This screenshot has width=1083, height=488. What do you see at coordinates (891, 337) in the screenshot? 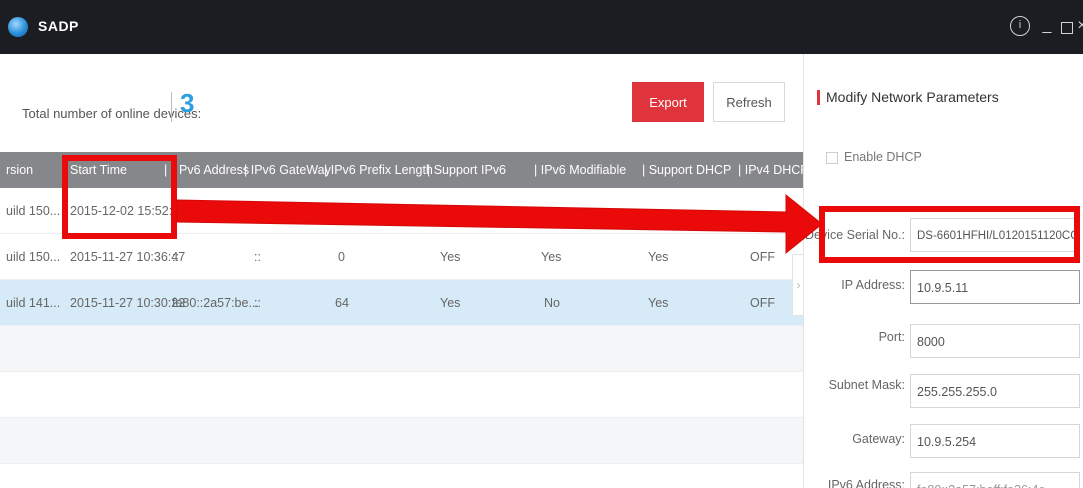
I see `port-label: Port:` at bounding box center [891, 337].